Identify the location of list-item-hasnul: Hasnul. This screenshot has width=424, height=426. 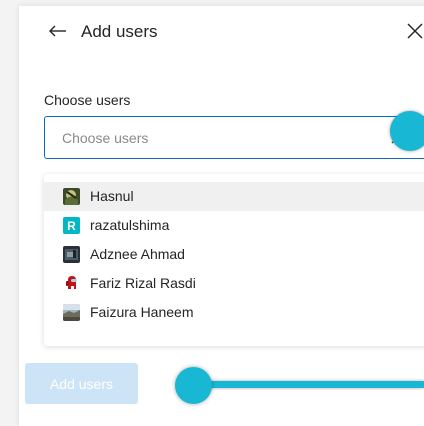
(234, 196).